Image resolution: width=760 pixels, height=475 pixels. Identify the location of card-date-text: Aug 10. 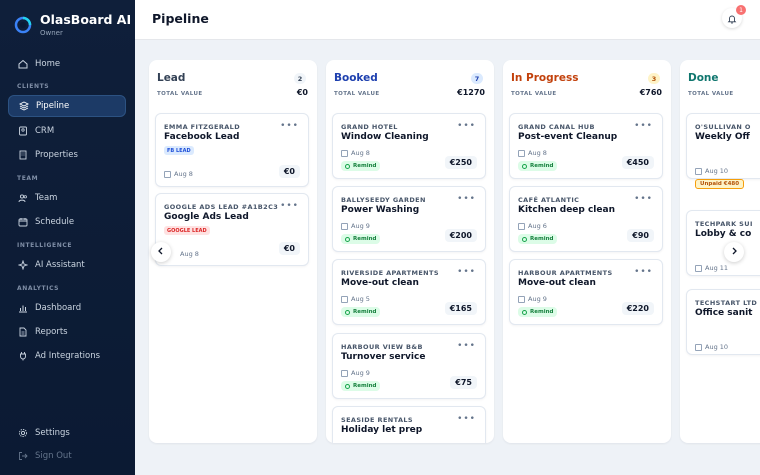
(717, 171).